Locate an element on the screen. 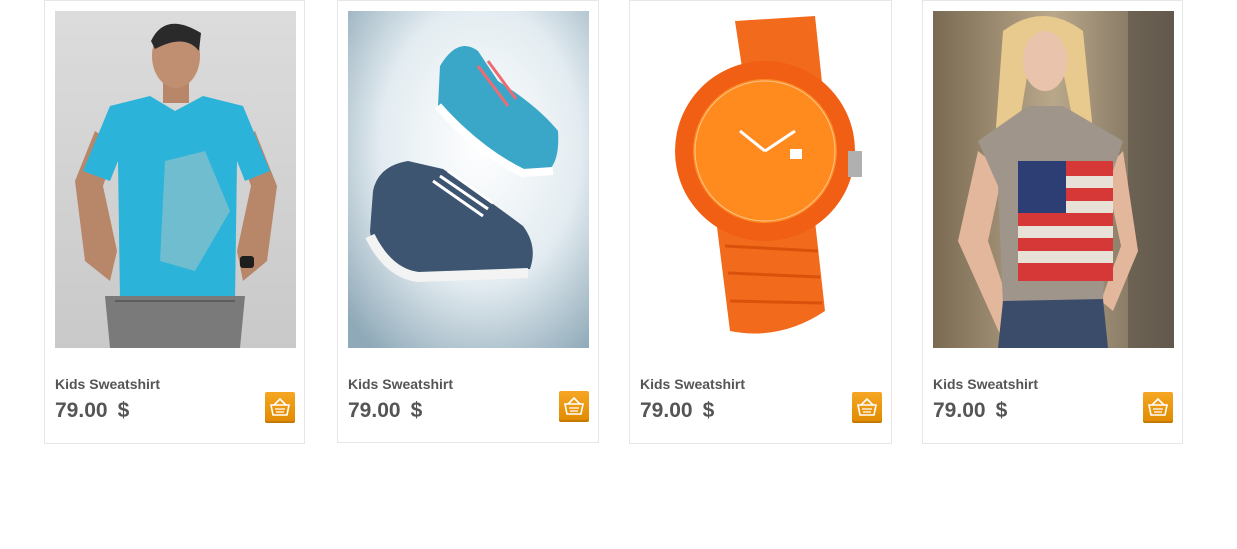  man-blue-tshirt-photo is located at coordinates (175, 179).